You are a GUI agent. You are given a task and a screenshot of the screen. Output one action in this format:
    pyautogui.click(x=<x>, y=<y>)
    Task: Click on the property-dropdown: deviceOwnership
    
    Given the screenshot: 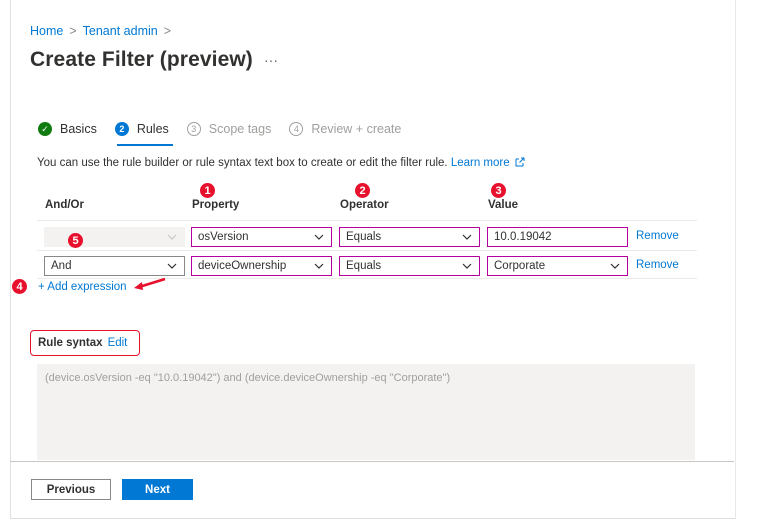 What is the action you would take?
    pyautogui.click(x=261, y=266)
    